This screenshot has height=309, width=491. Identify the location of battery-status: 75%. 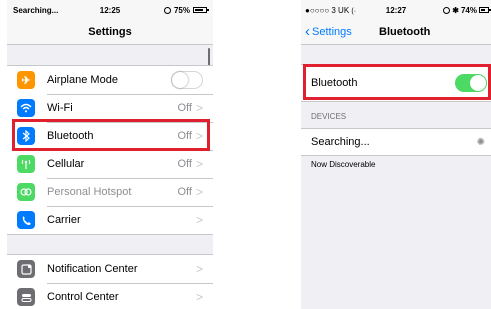
(186, 10).